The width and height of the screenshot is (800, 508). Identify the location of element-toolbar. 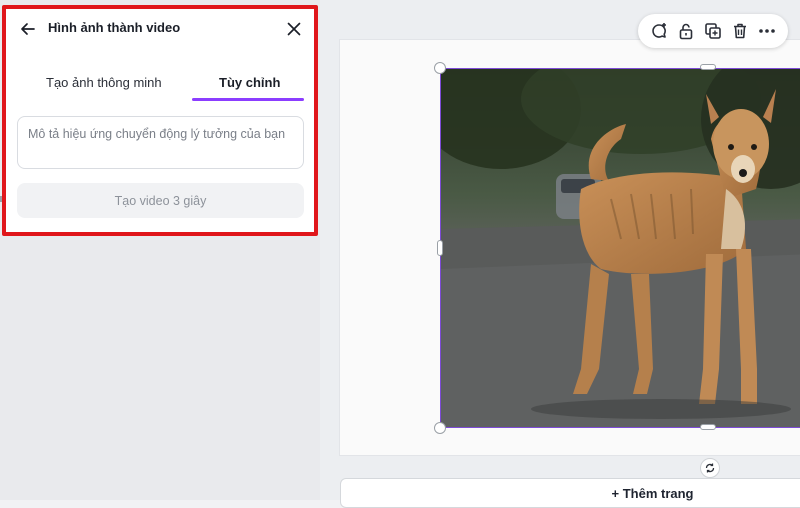
(713, 31).